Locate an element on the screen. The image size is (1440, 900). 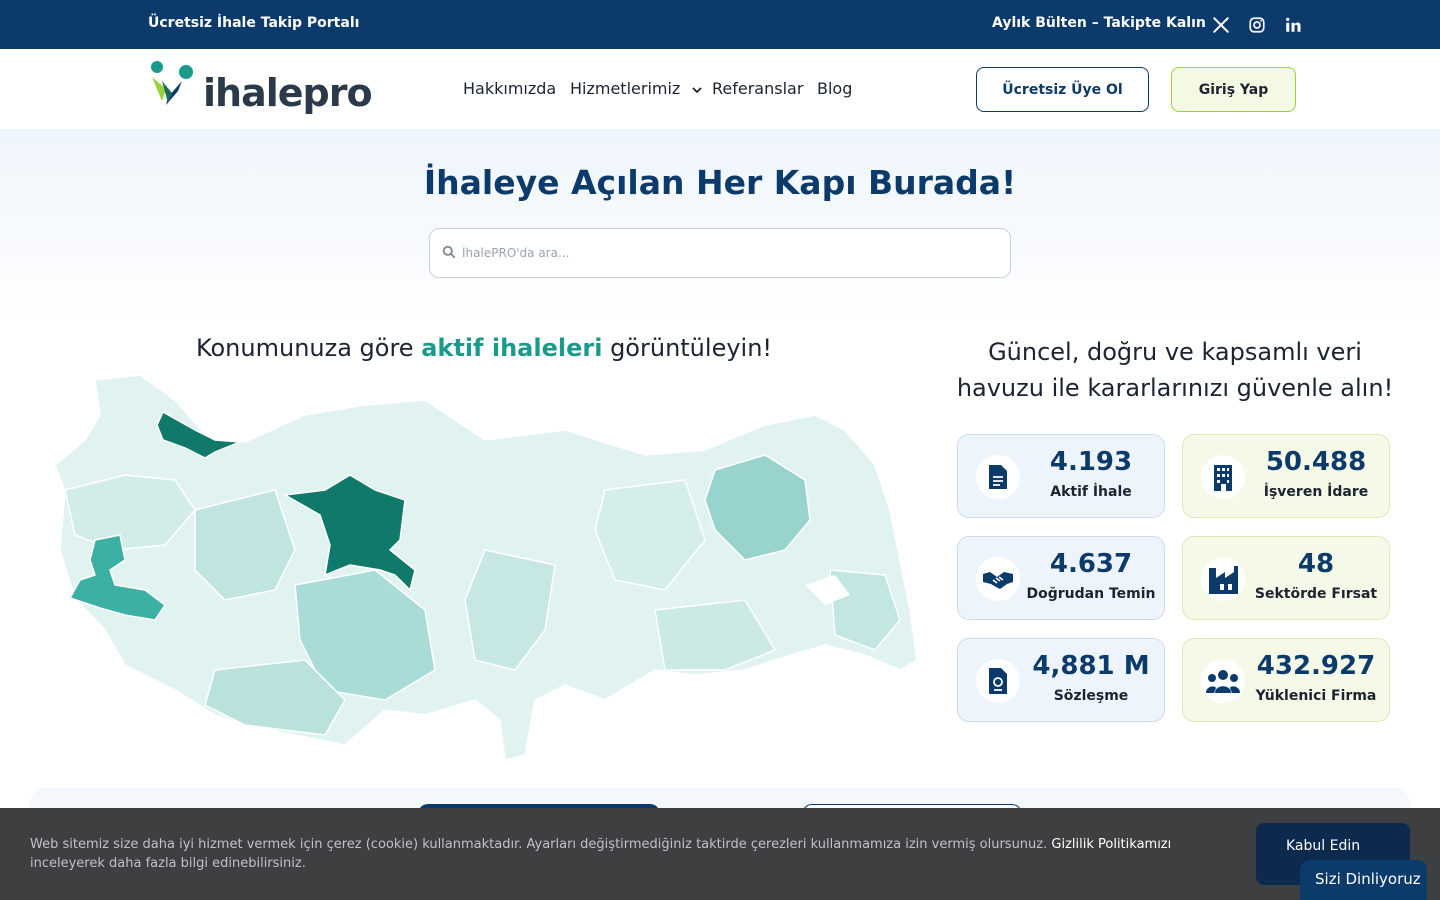
nav-services-label: Hizmetlerimiz is located at coordinates (625, 88).